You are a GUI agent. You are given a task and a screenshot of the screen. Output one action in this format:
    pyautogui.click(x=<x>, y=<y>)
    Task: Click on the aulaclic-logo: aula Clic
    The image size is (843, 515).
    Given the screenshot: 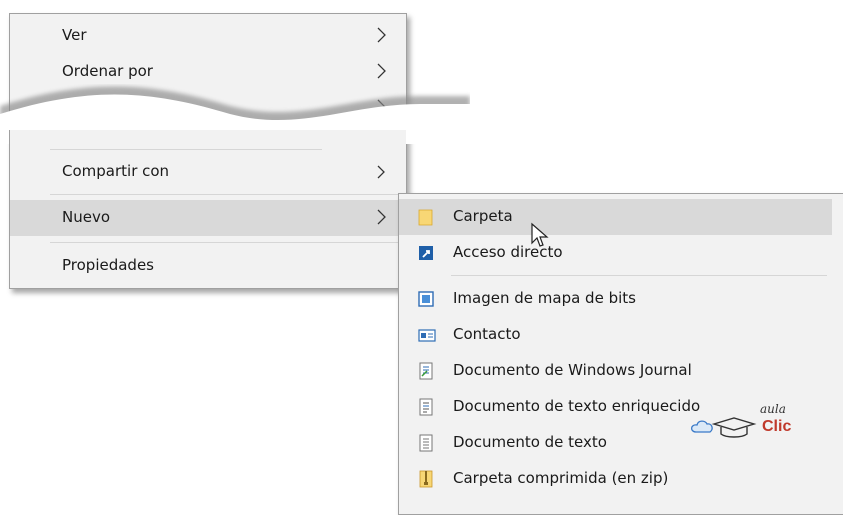 What is the action you would take?
    pyautogui.click(x=755, y=424)
    